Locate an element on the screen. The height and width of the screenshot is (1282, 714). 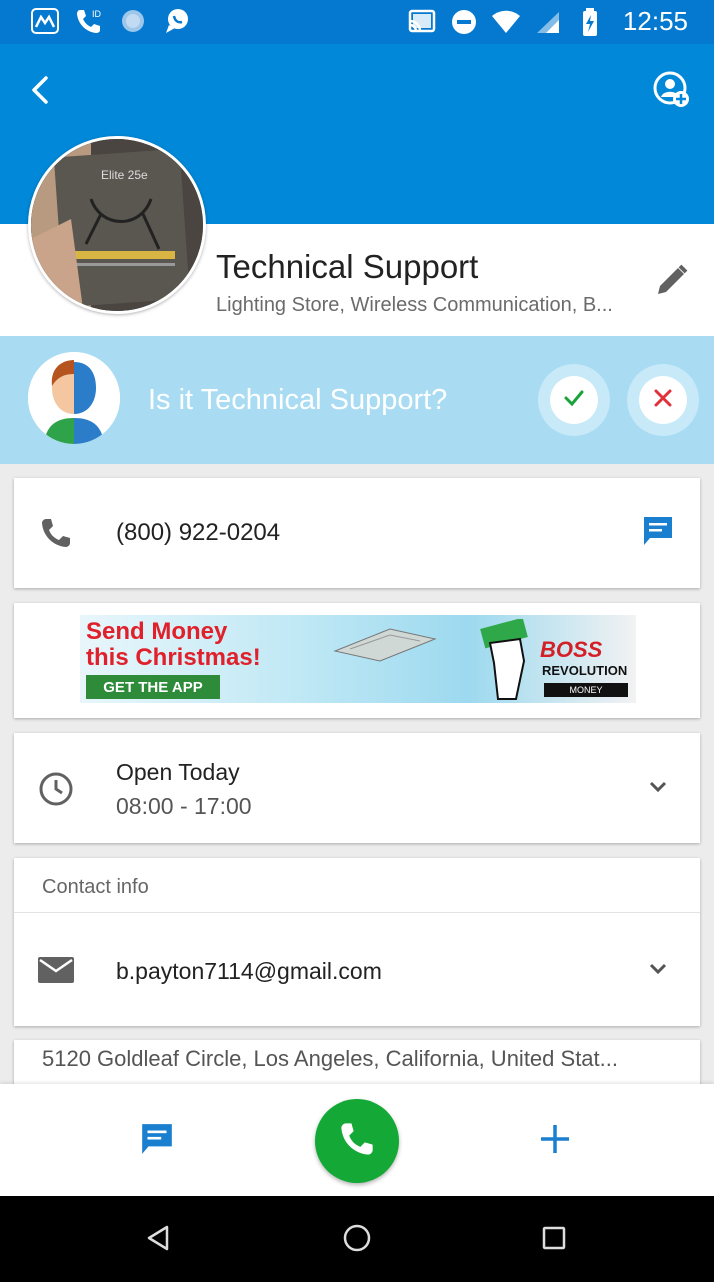
nav-home-button is located at coordinates (357, 1240).